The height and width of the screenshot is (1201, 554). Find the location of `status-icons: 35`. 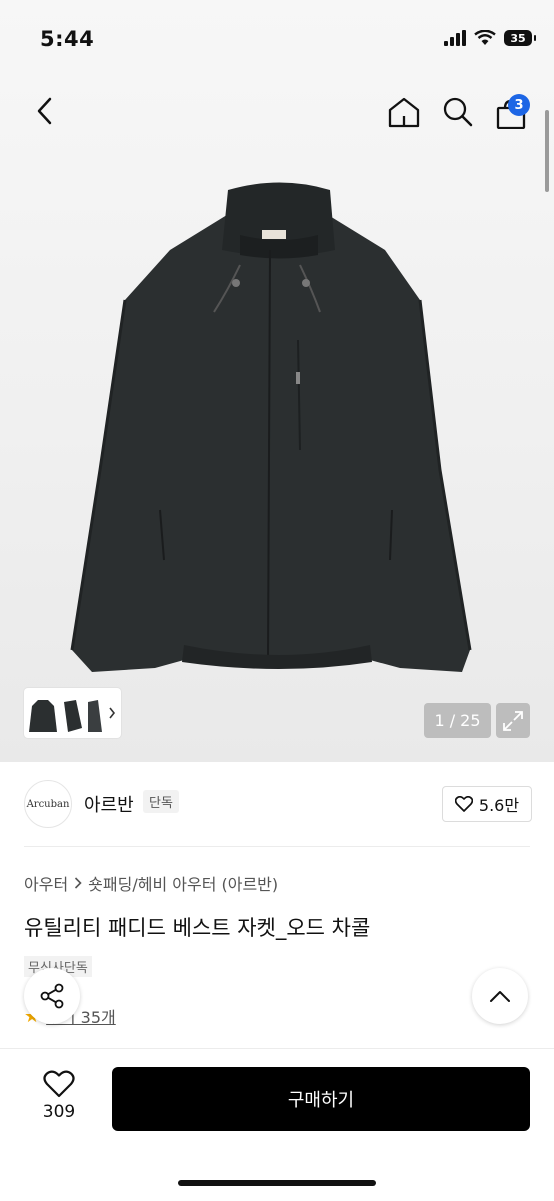

status-icons: 35 is located at coordinates (490, 38).